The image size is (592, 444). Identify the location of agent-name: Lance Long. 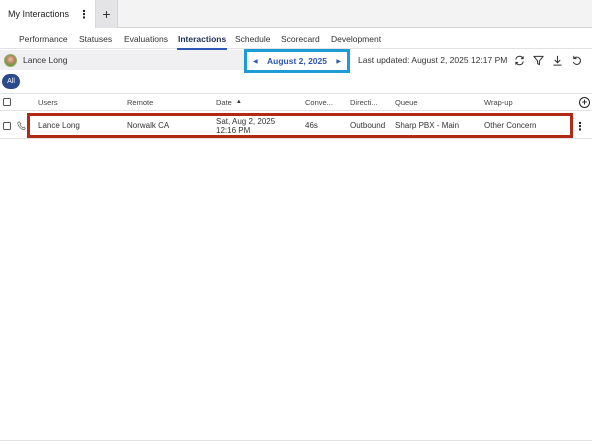
(45, 60).